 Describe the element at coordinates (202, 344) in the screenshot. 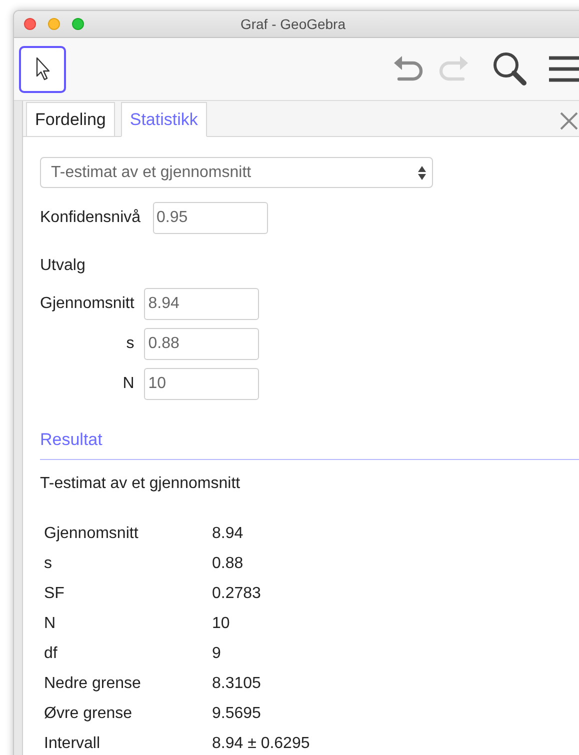

I see `sample-field: 0.88` at that location.